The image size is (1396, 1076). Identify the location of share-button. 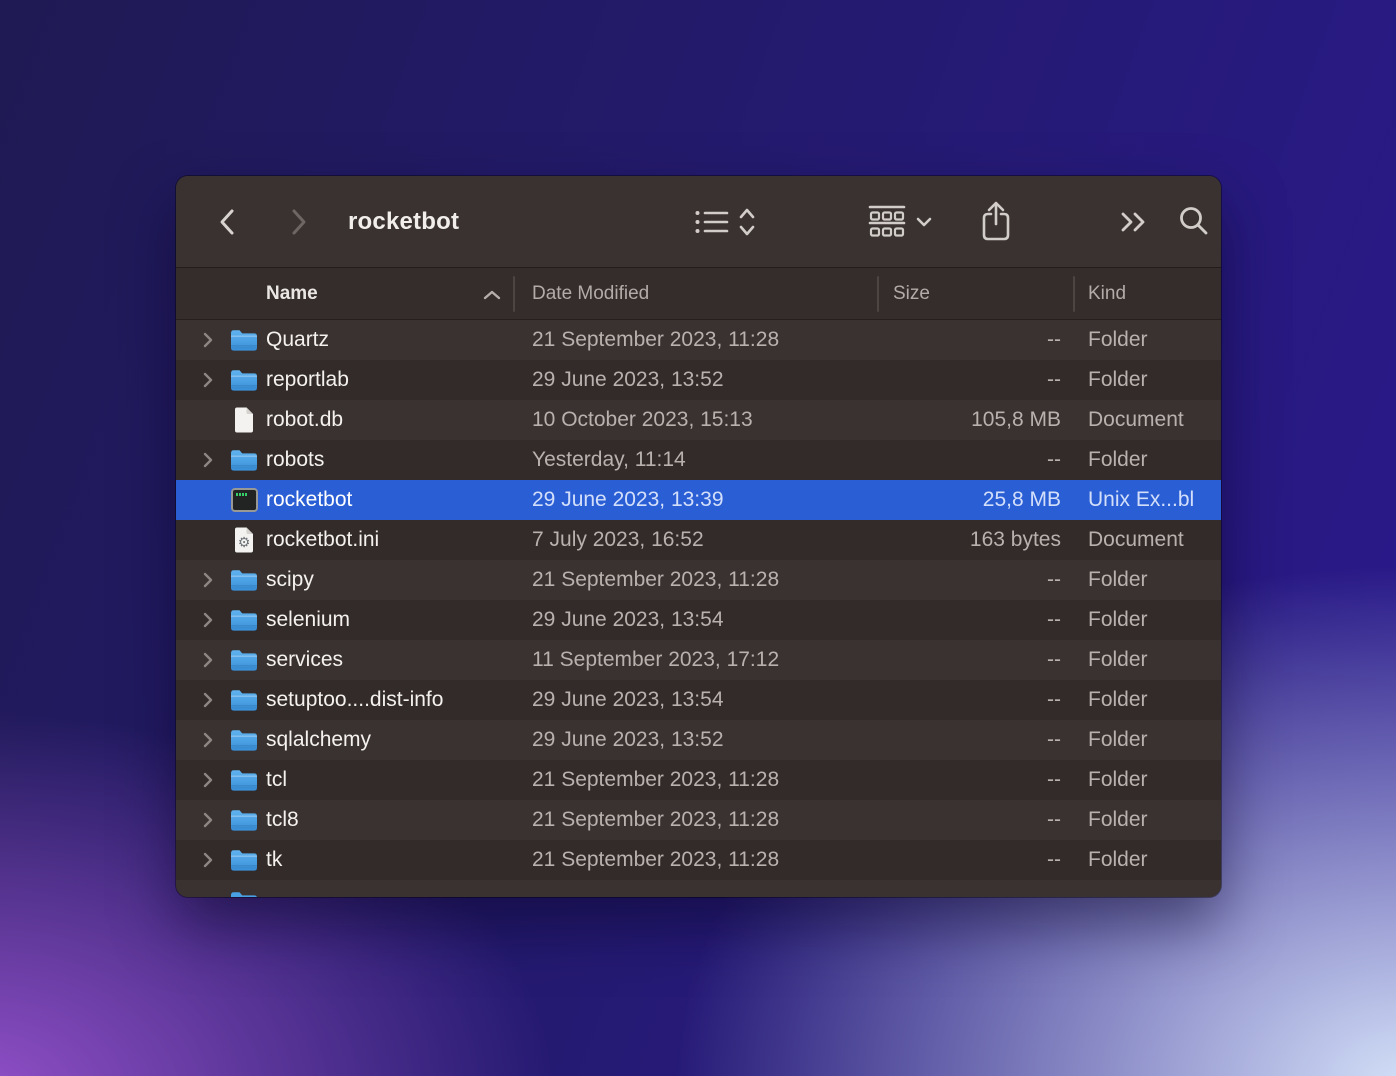
(996, 222).